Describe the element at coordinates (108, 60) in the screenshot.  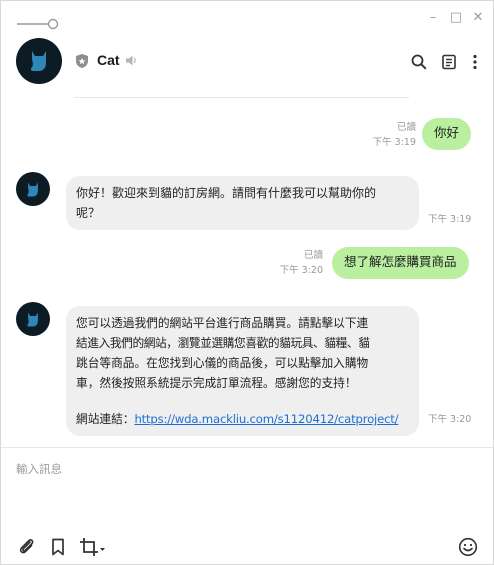
I see `chat-title: Cat` at that location.